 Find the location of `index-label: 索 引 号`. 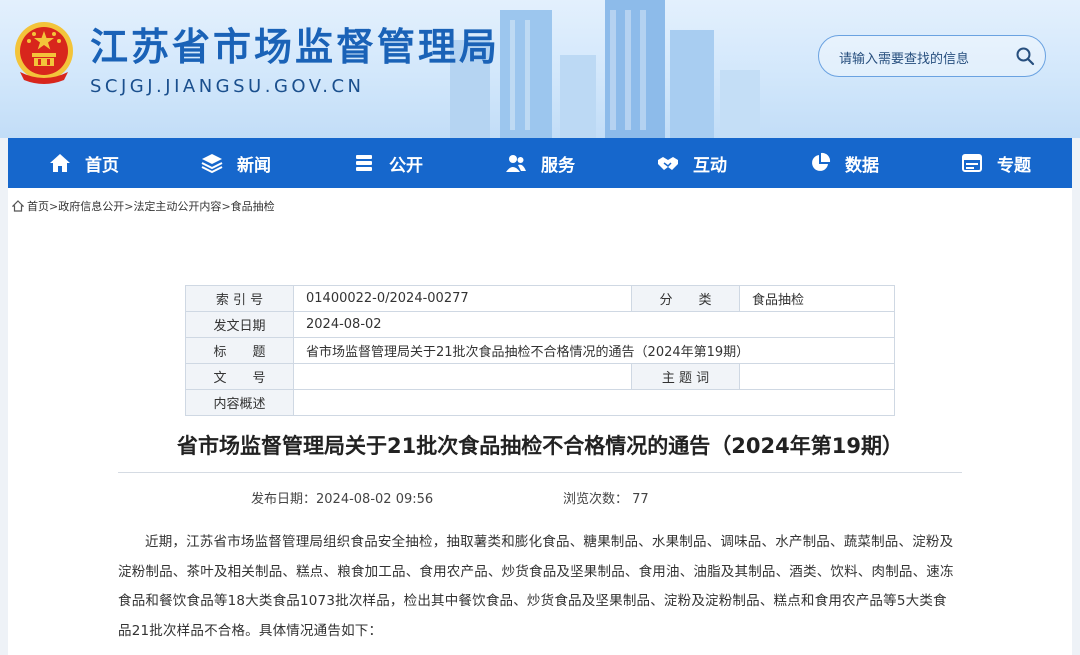

index-label: 索 引 号 is located at coordinates (239, 298).